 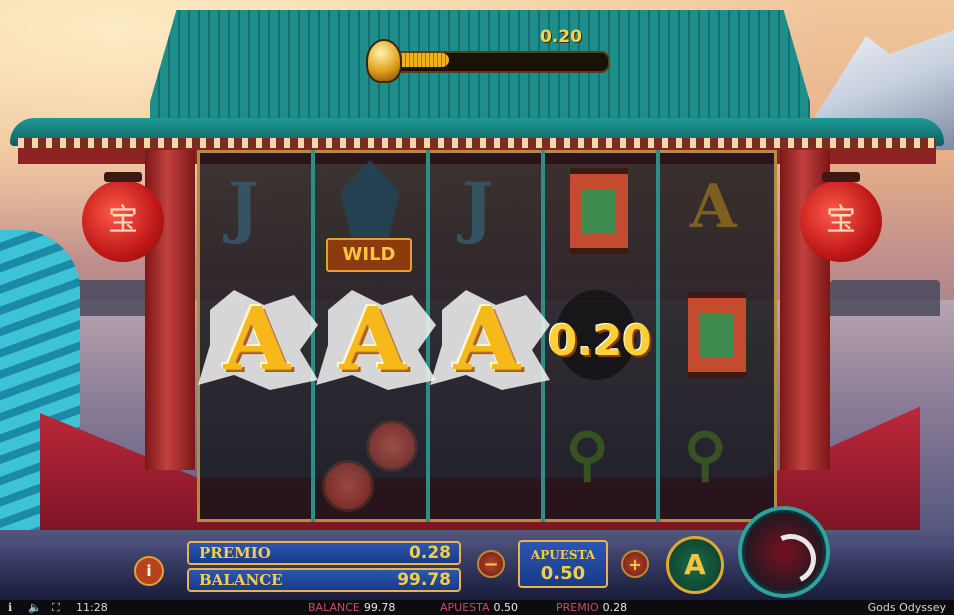 What do you see at coordinates (491, 564) in the screenshot?
I see `bet-decrease-button: −` at bounding box center [491, 564].